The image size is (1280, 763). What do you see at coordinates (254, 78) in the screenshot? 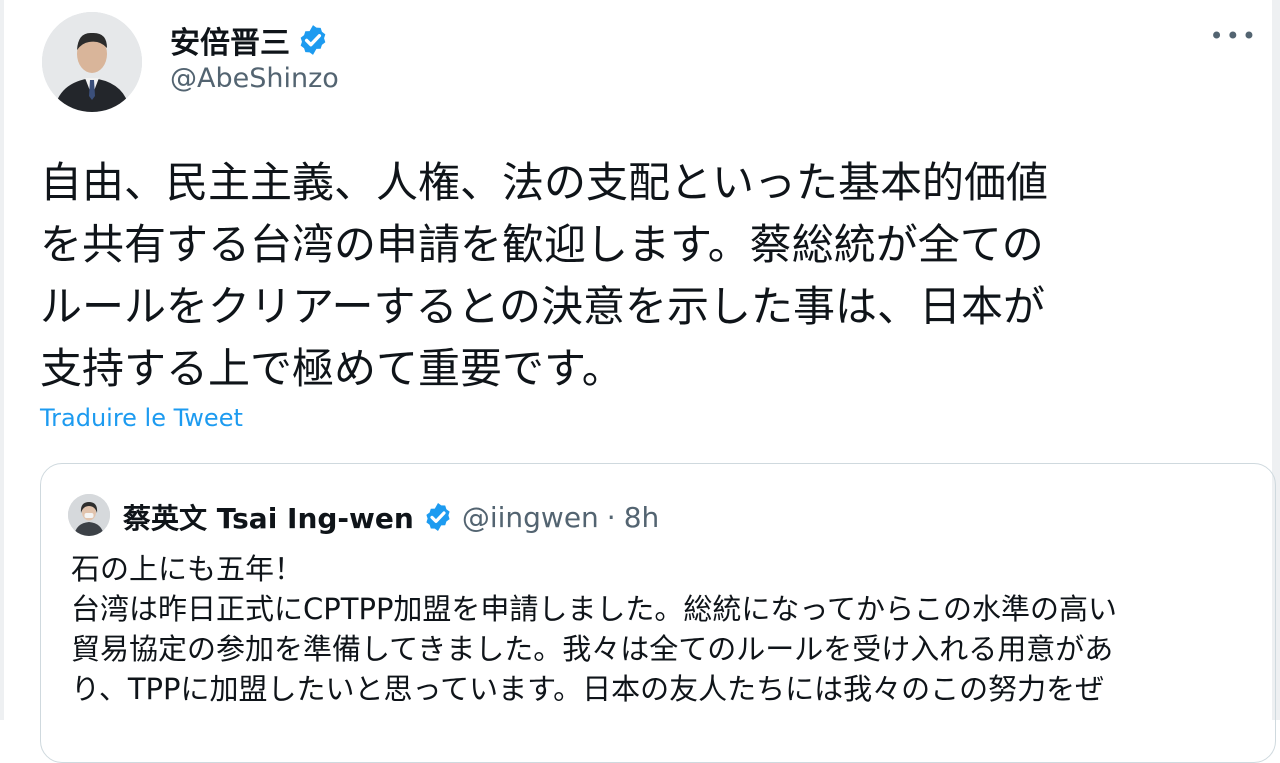
I see `author-handle: @AbeShinzo` at bounding box center [254, 78].